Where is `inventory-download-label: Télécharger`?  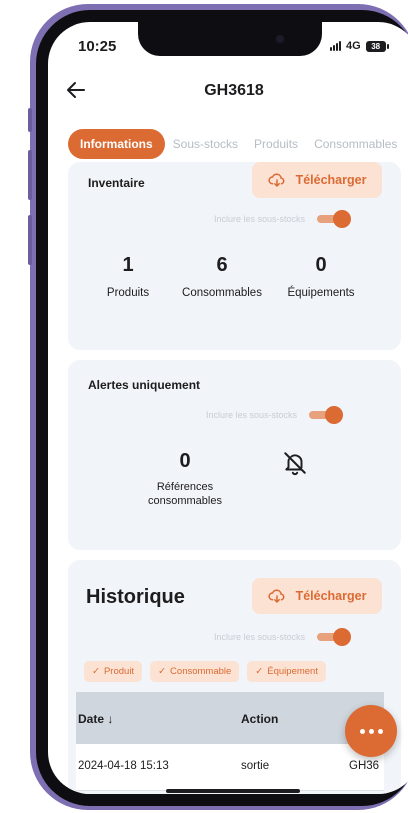 inventory-download-label: Télécharger is located at coordinates (331, 180).